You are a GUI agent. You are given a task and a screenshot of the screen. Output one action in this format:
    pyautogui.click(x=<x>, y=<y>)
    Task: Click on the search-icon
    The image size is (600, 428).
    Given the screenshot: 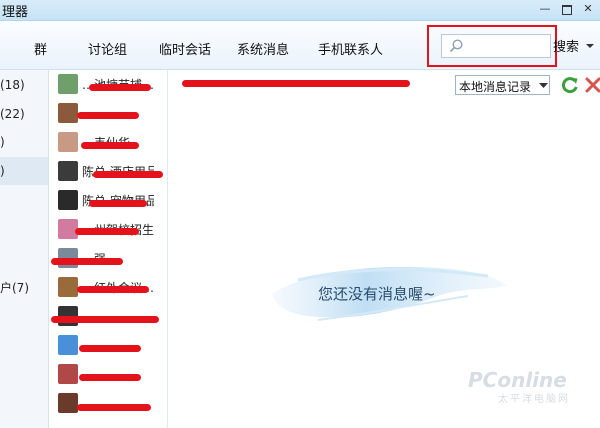 What is the action you would take?
    pyautogui.click(x=456, y=46)
    